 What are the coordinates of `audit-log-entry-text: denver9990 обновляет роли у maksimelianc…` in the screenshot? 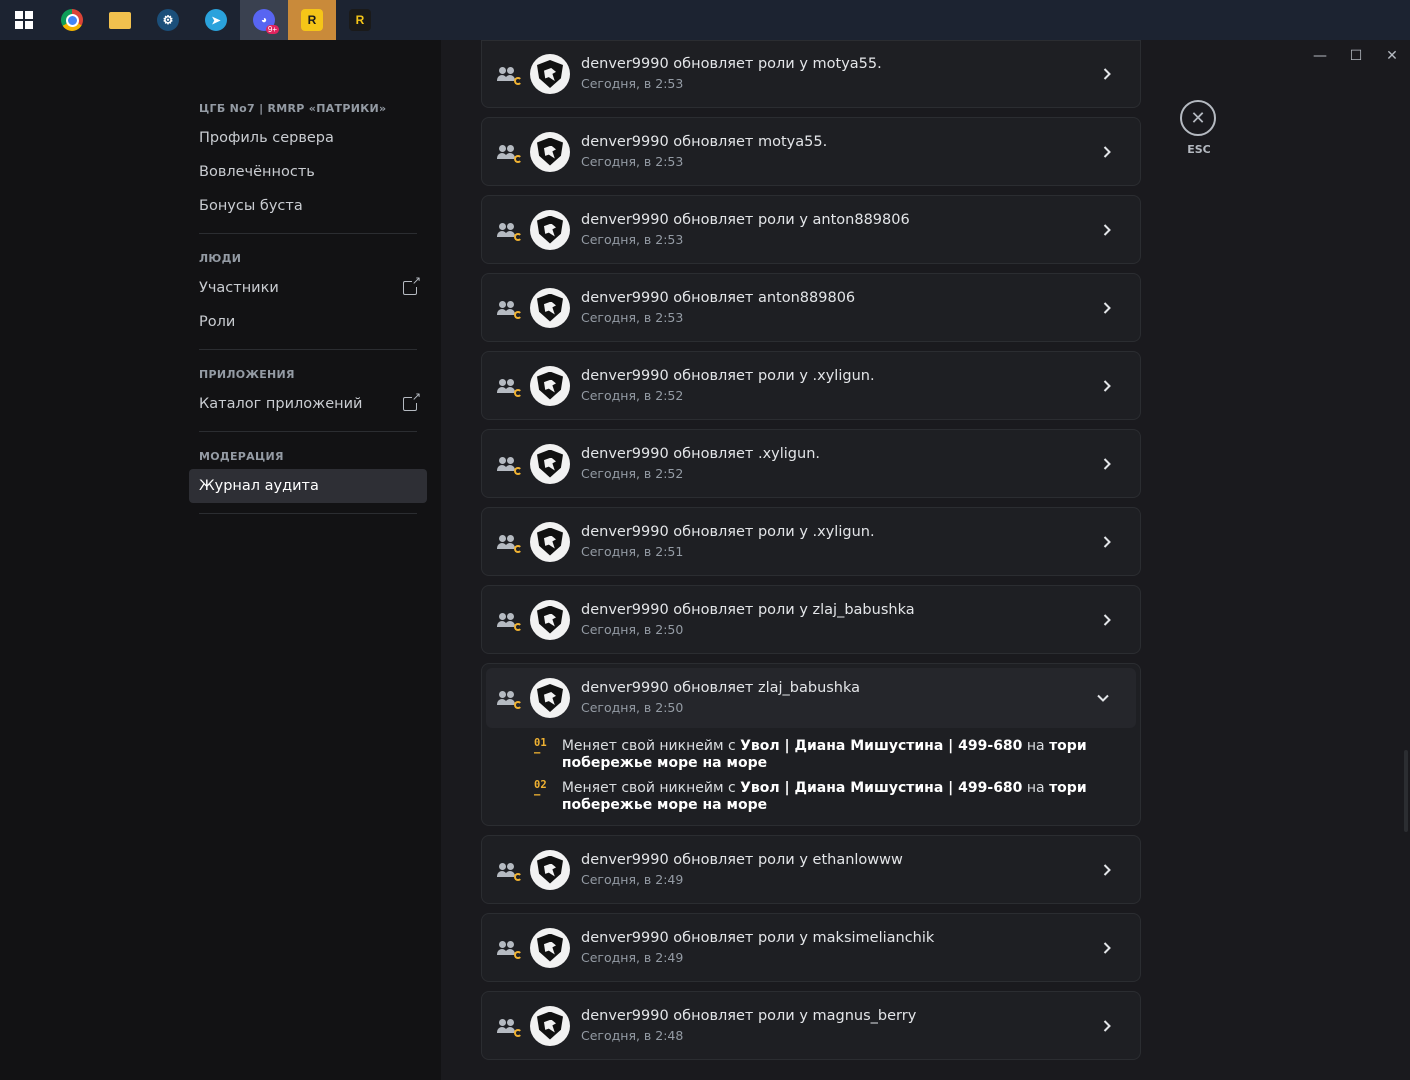 It's located at (836, 948).